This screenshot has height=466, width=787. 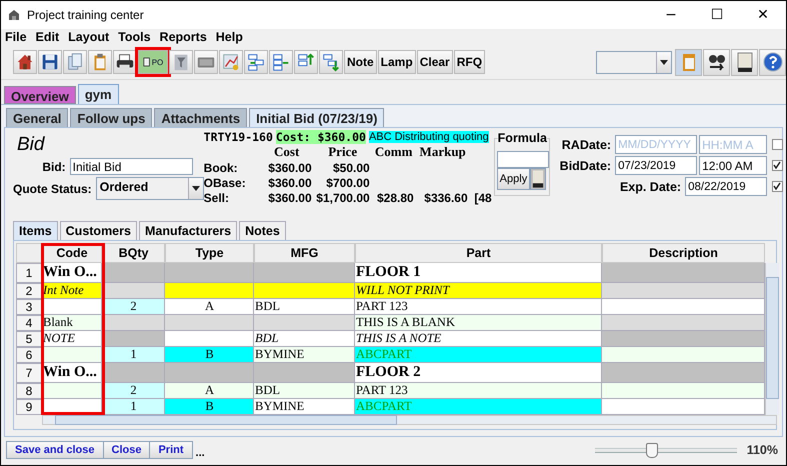 I want to click on pages-icon, so click(x=75, y=62).